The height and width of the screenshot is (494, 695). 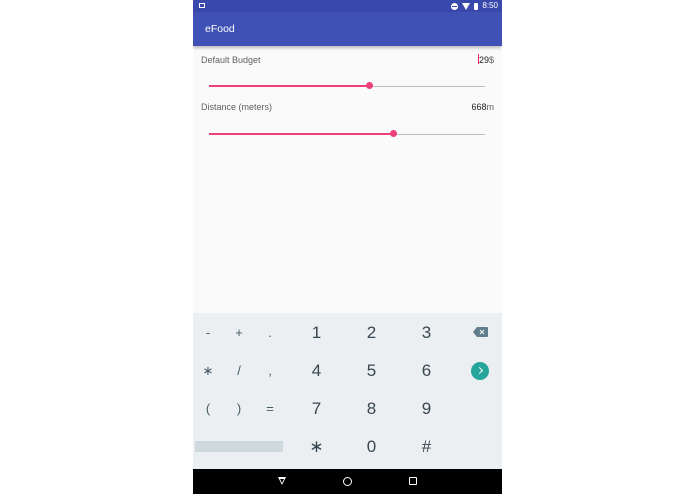 What do you see at coordinates (455, 6) in the screenshot?
I see `do-not-disturb-icon` at bounding box center [455, 6].